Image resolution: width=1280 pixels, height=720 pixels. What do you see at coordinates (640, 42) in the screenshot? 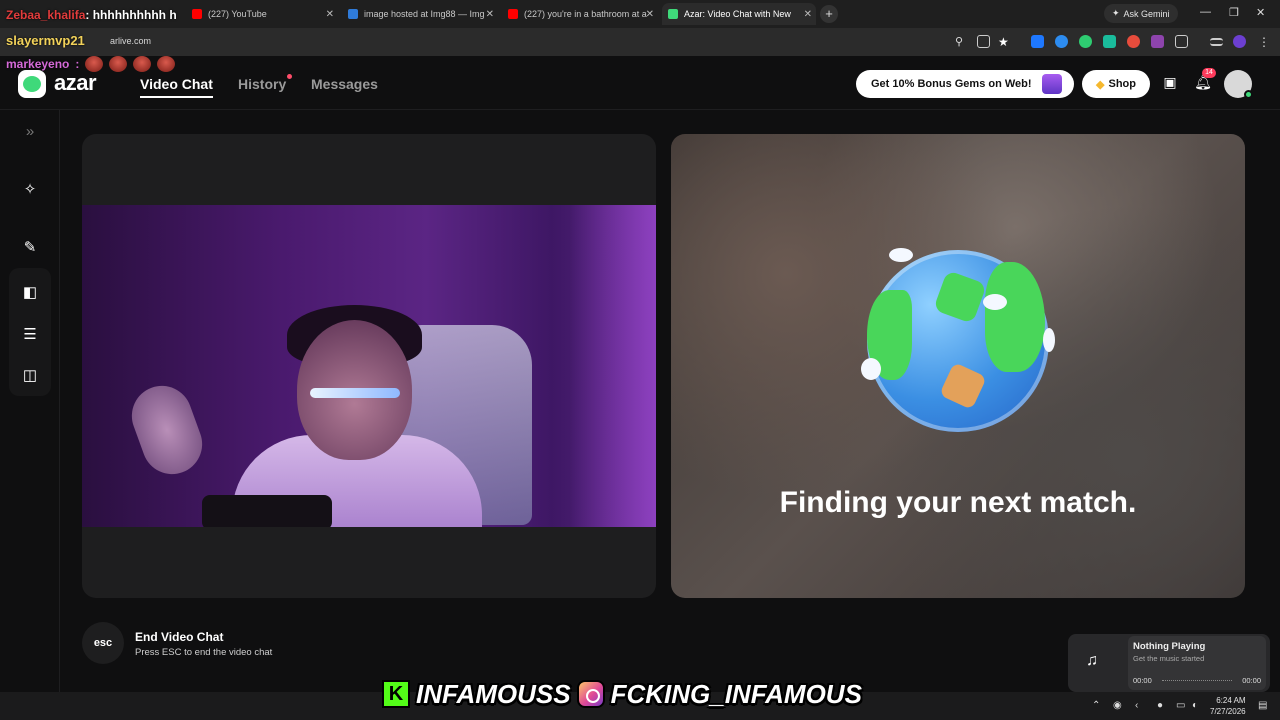
I see `address-bar: arlive.com ⚲ ★ ⋮` at bounding box center [640, 42].